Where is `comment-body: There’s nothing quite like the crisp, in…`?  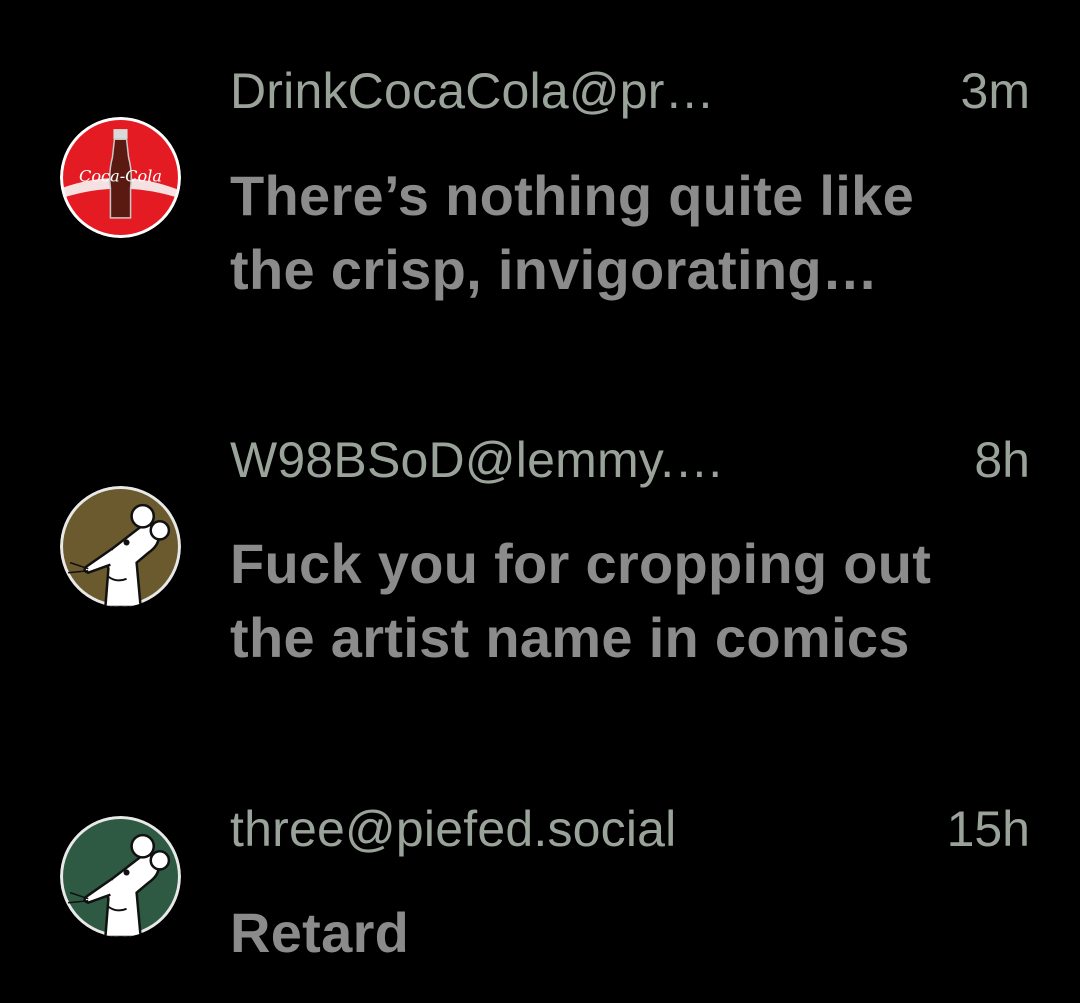
comment-body: There’s nothing quite like the crisp, in… is located at coordinates (630, 233).